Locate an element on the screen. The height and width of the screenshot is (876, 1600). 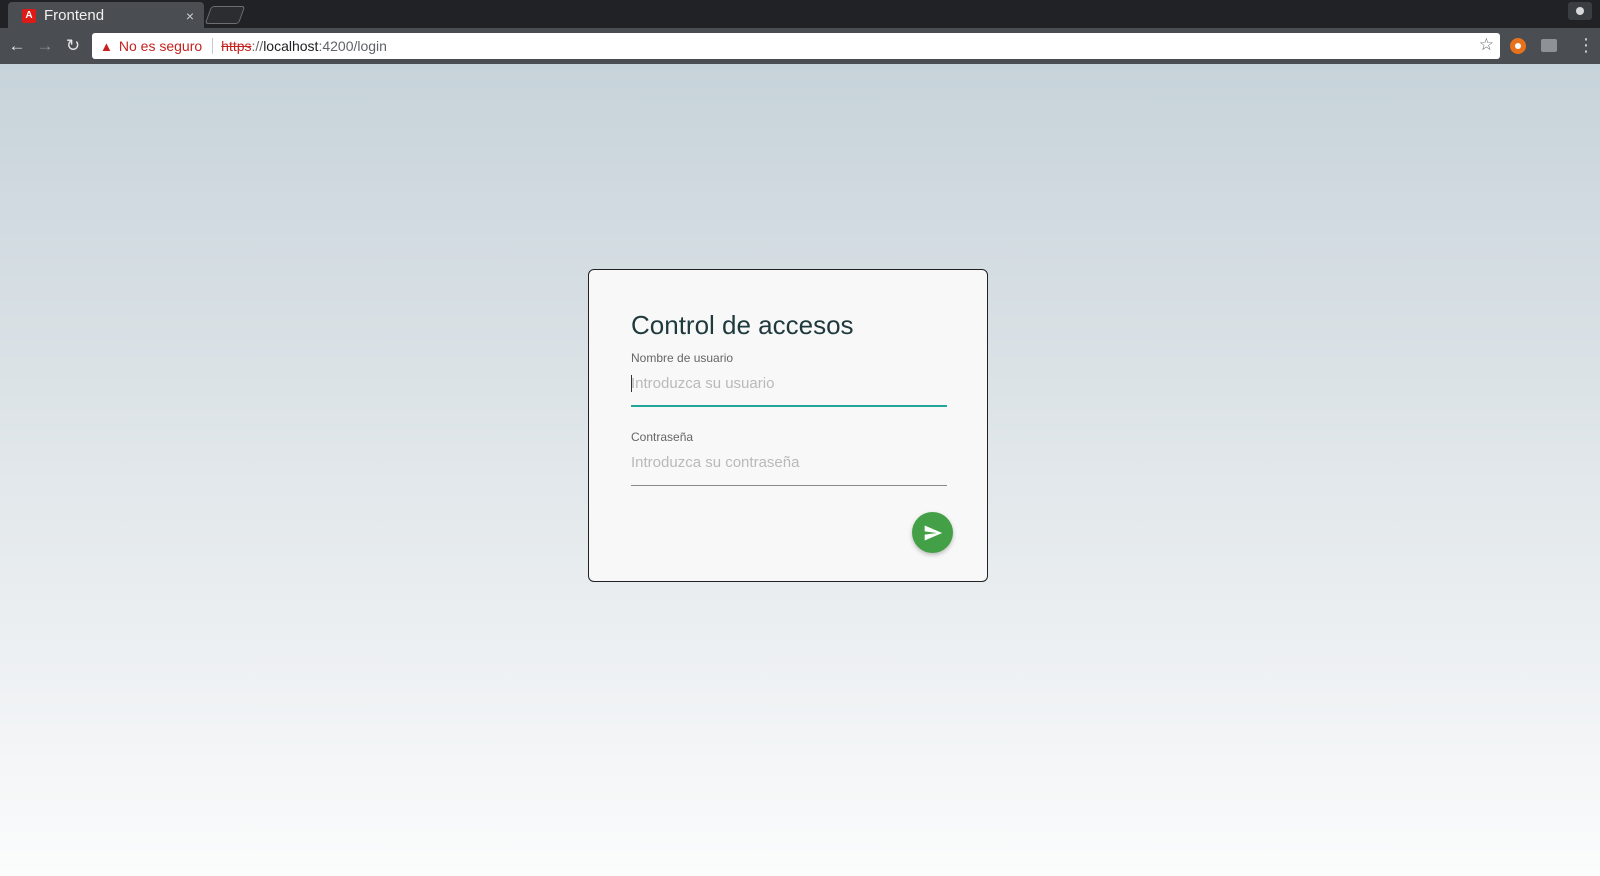
new-tab-button is located at coordinates (225, 15).